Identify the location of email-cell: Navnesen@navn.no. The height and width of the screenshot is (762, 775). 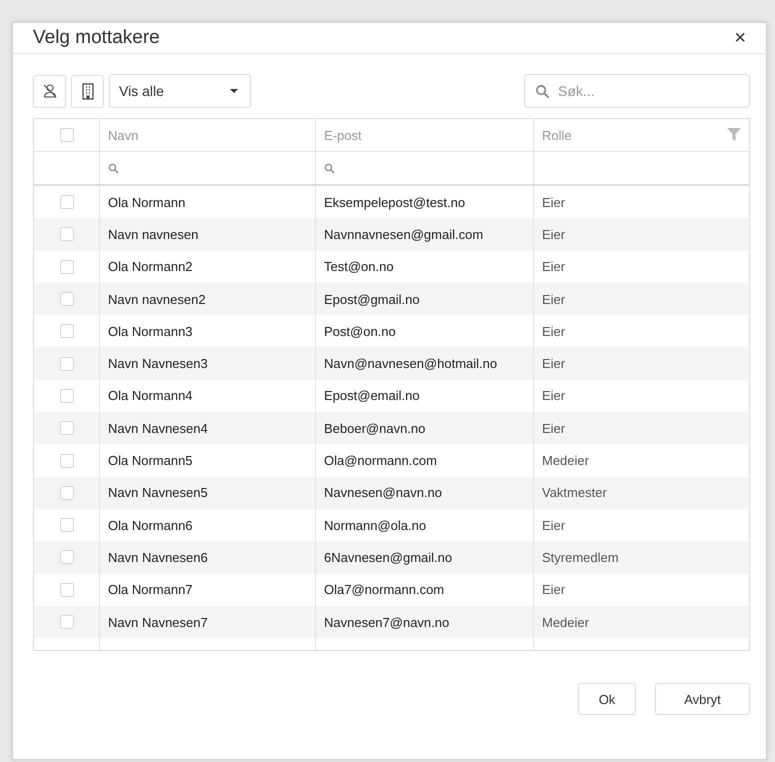
(383, 492).